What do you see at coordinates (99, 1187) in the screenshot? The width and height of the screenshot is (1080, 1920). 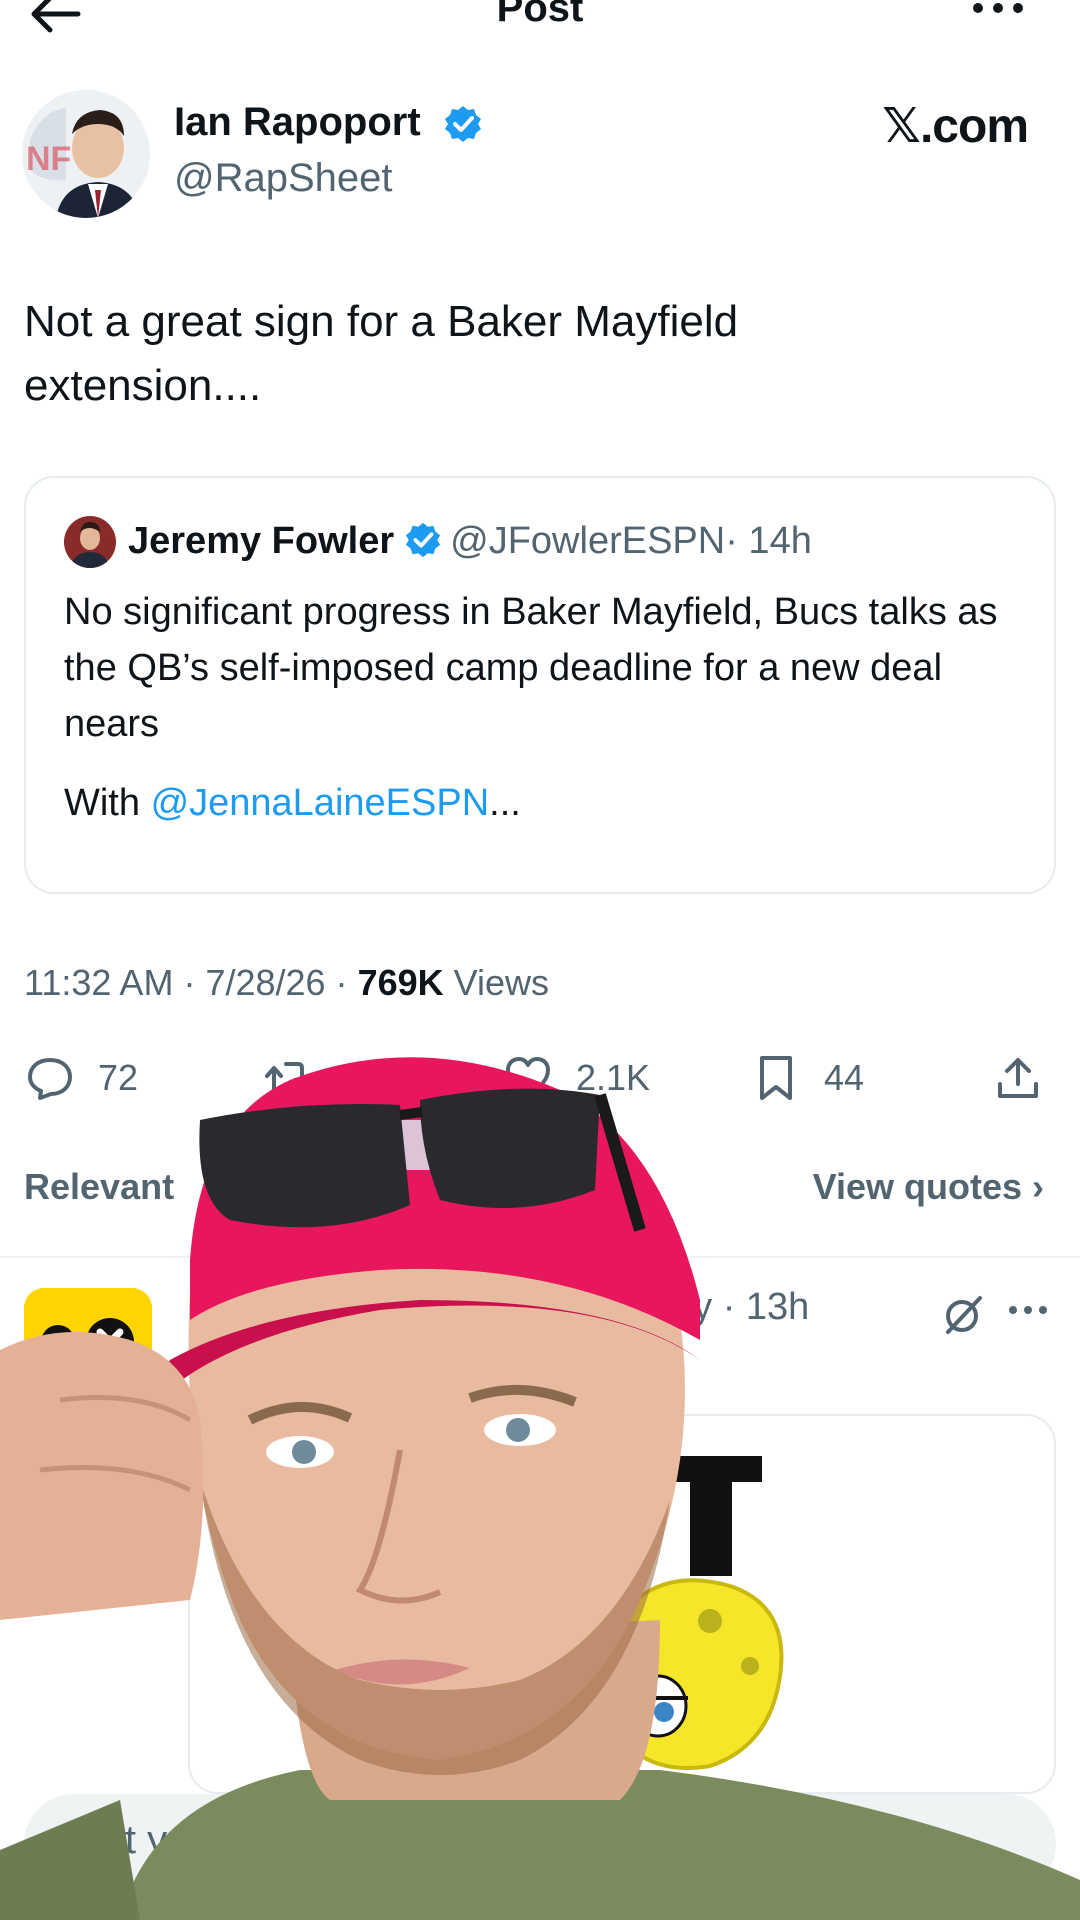 I see `sort-relevant-button: Relevant` at bounding box center [99, 1187].